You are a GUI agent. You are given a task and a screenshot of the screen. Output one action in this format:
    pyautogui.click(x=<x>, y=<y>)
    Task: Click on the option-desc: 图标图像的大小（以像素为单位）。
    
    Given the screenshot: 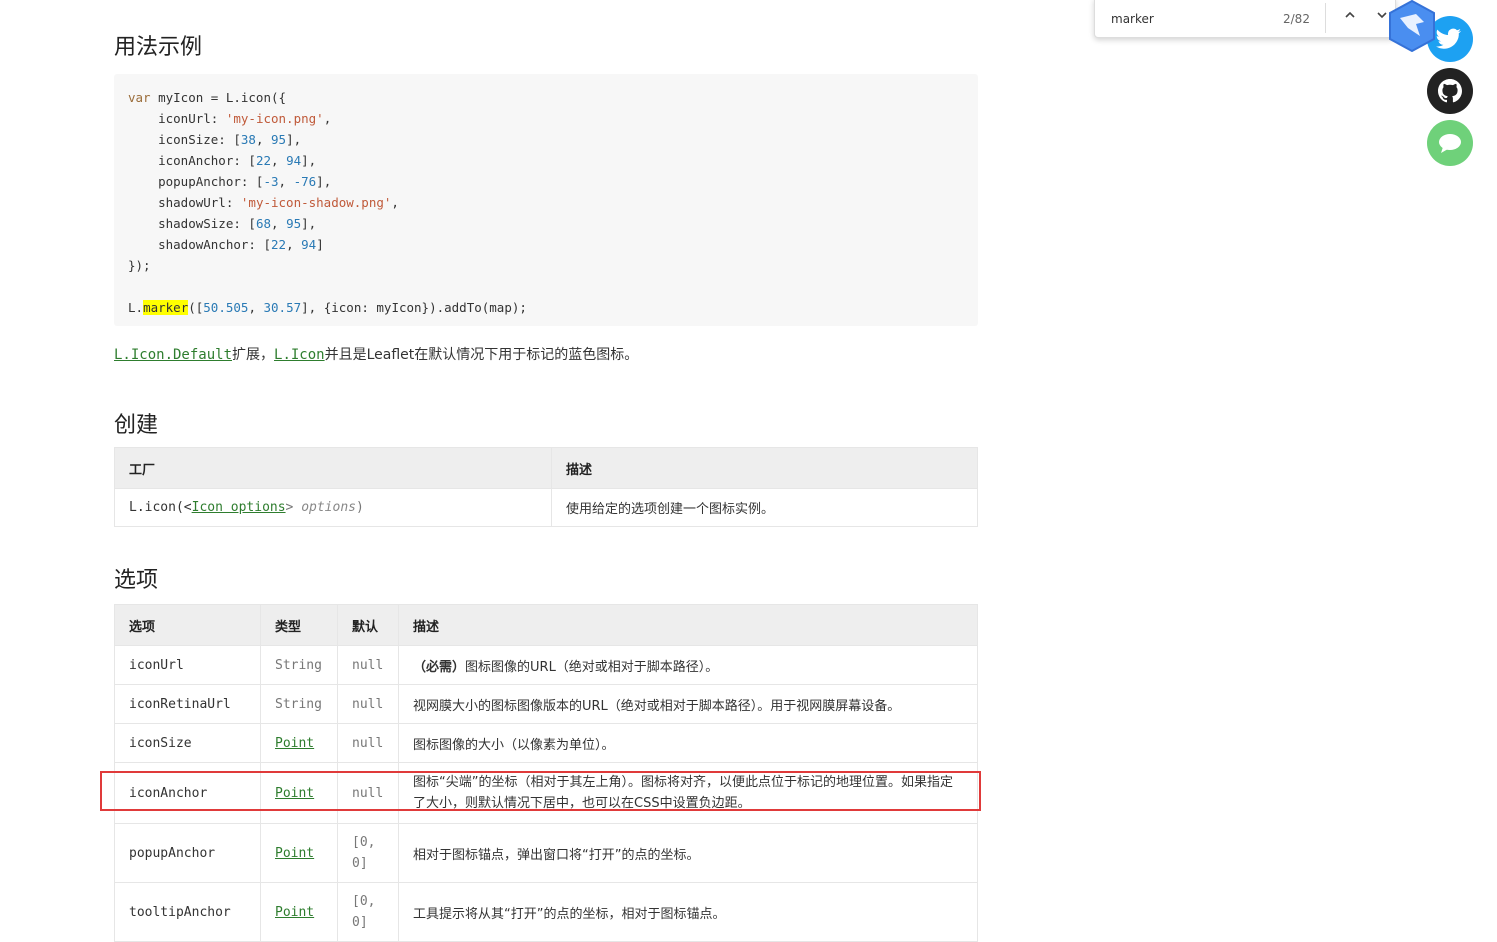 What is the action you would take?
    pyautogui.click(x=688, y=743)
    